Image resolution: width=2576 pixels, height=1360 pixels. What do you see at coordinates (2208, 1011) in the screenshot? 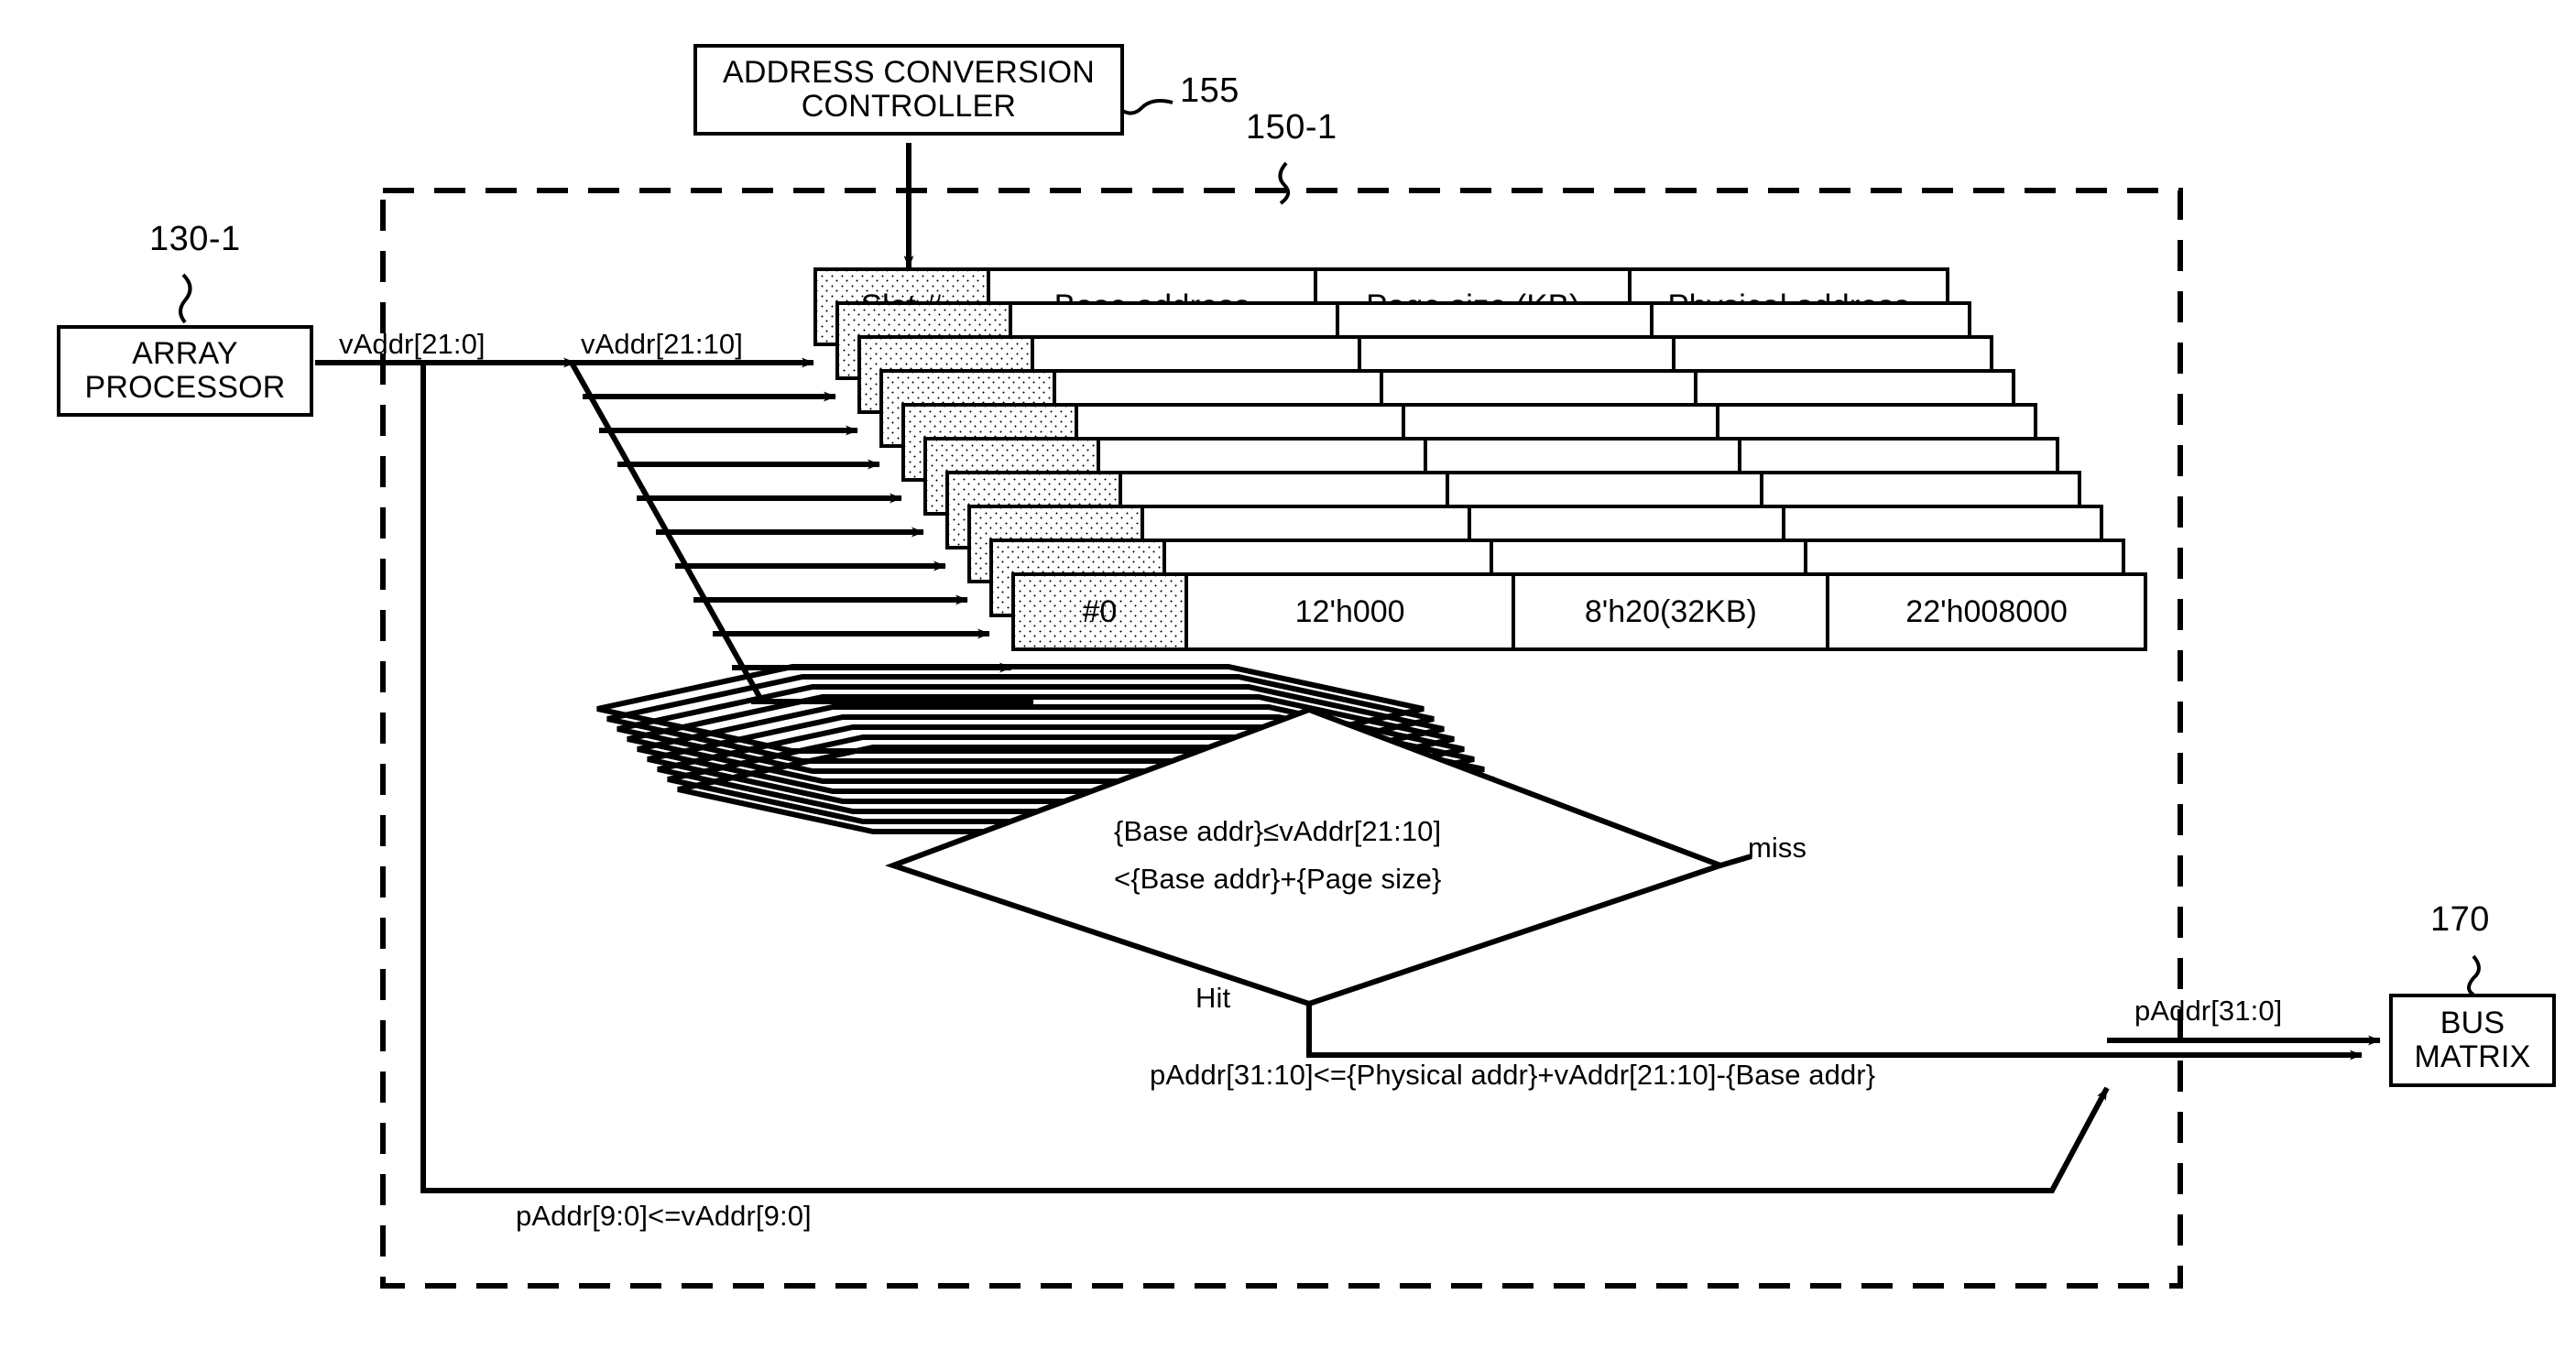
I see `signal-label-paddr-31-0: pAddr[31:0]` at bounding box center [2208, 1011].